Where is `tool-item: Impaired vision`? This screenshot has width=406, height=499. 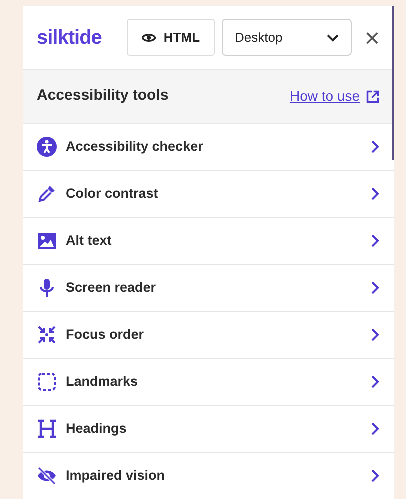 tool-item: Impaired vision is located at coordinates (208, 476).